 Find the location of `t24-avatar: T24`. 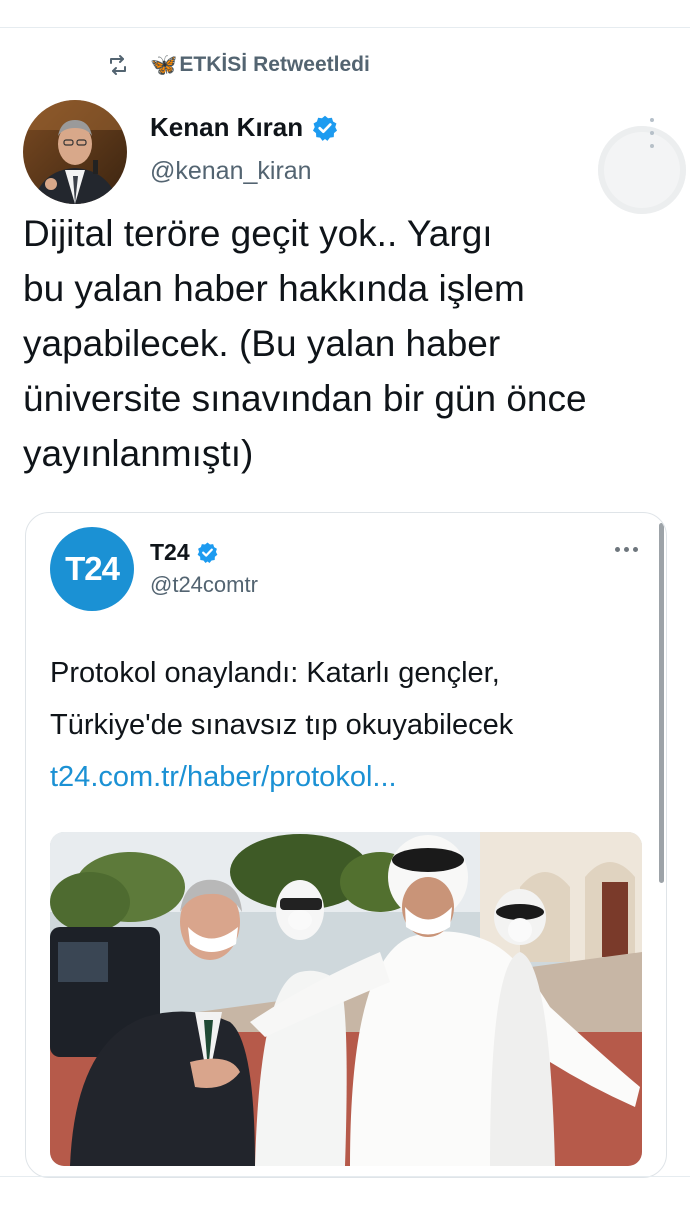

t24-avatar: T24 is located at coordinates (92, 569).